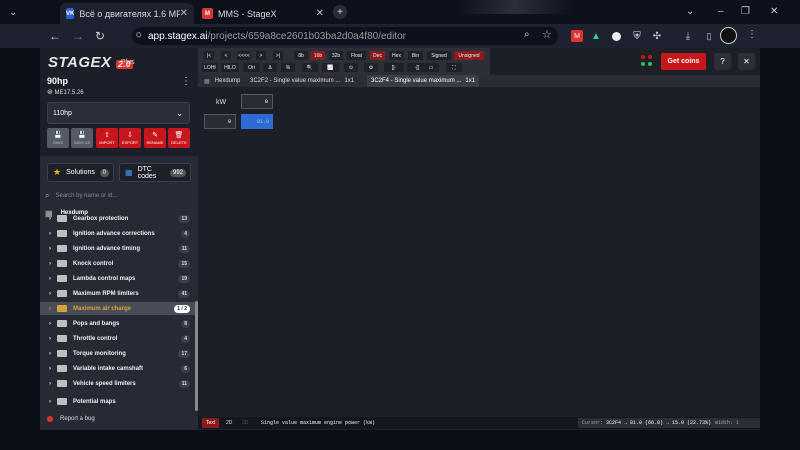 This screenshot has height=450, width=800. What do you see at coordinates (117, 338) in the screenshot?
I see `tree-item: › Throttle control 4` at bounding box center [117, 338].